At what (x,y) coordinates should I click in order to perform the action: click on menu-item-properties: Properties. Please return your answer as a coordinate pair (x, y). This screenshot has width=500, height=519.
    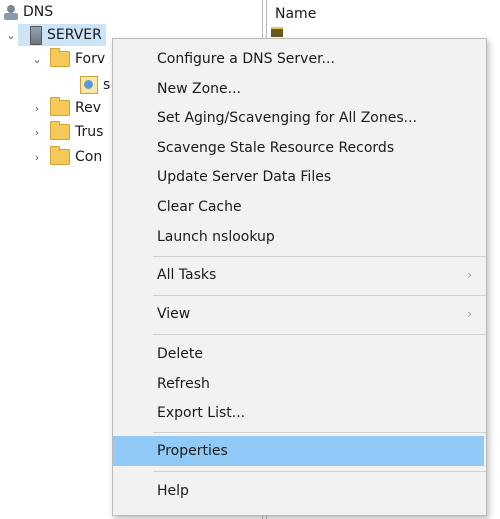
    Looking at the image, I should click on (298, 451).